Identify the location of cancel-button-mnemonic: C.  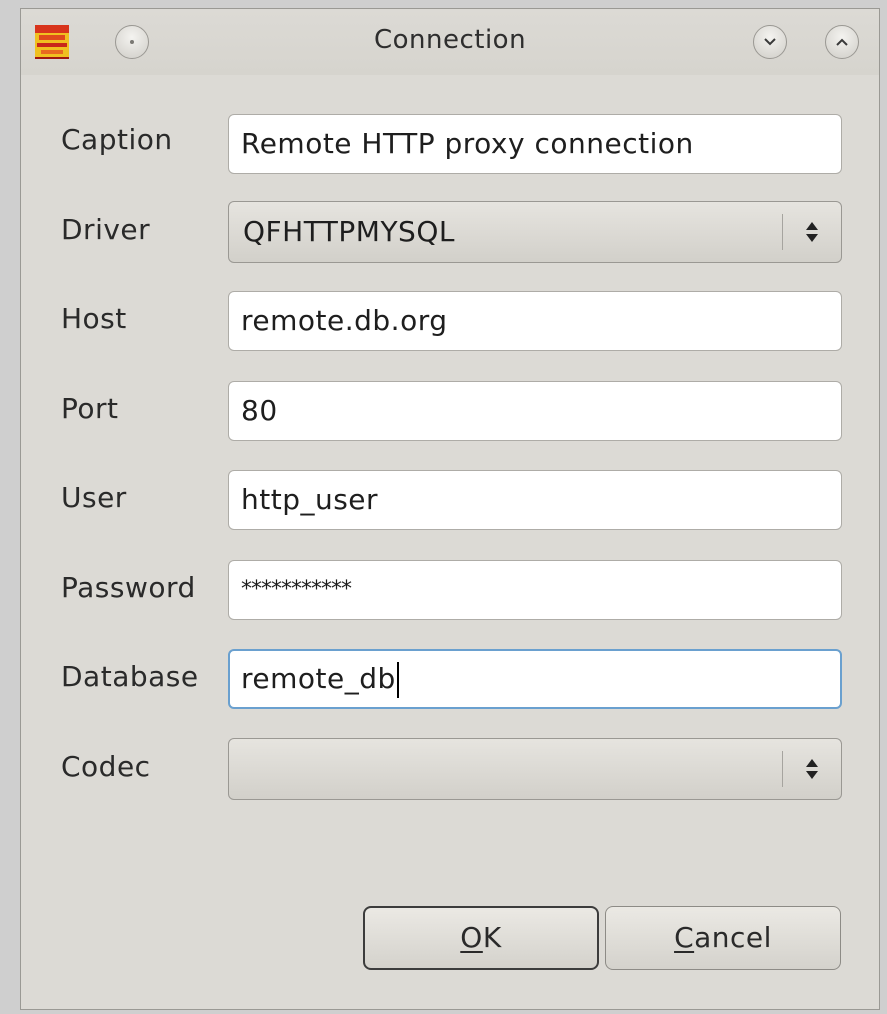
(684, 937).